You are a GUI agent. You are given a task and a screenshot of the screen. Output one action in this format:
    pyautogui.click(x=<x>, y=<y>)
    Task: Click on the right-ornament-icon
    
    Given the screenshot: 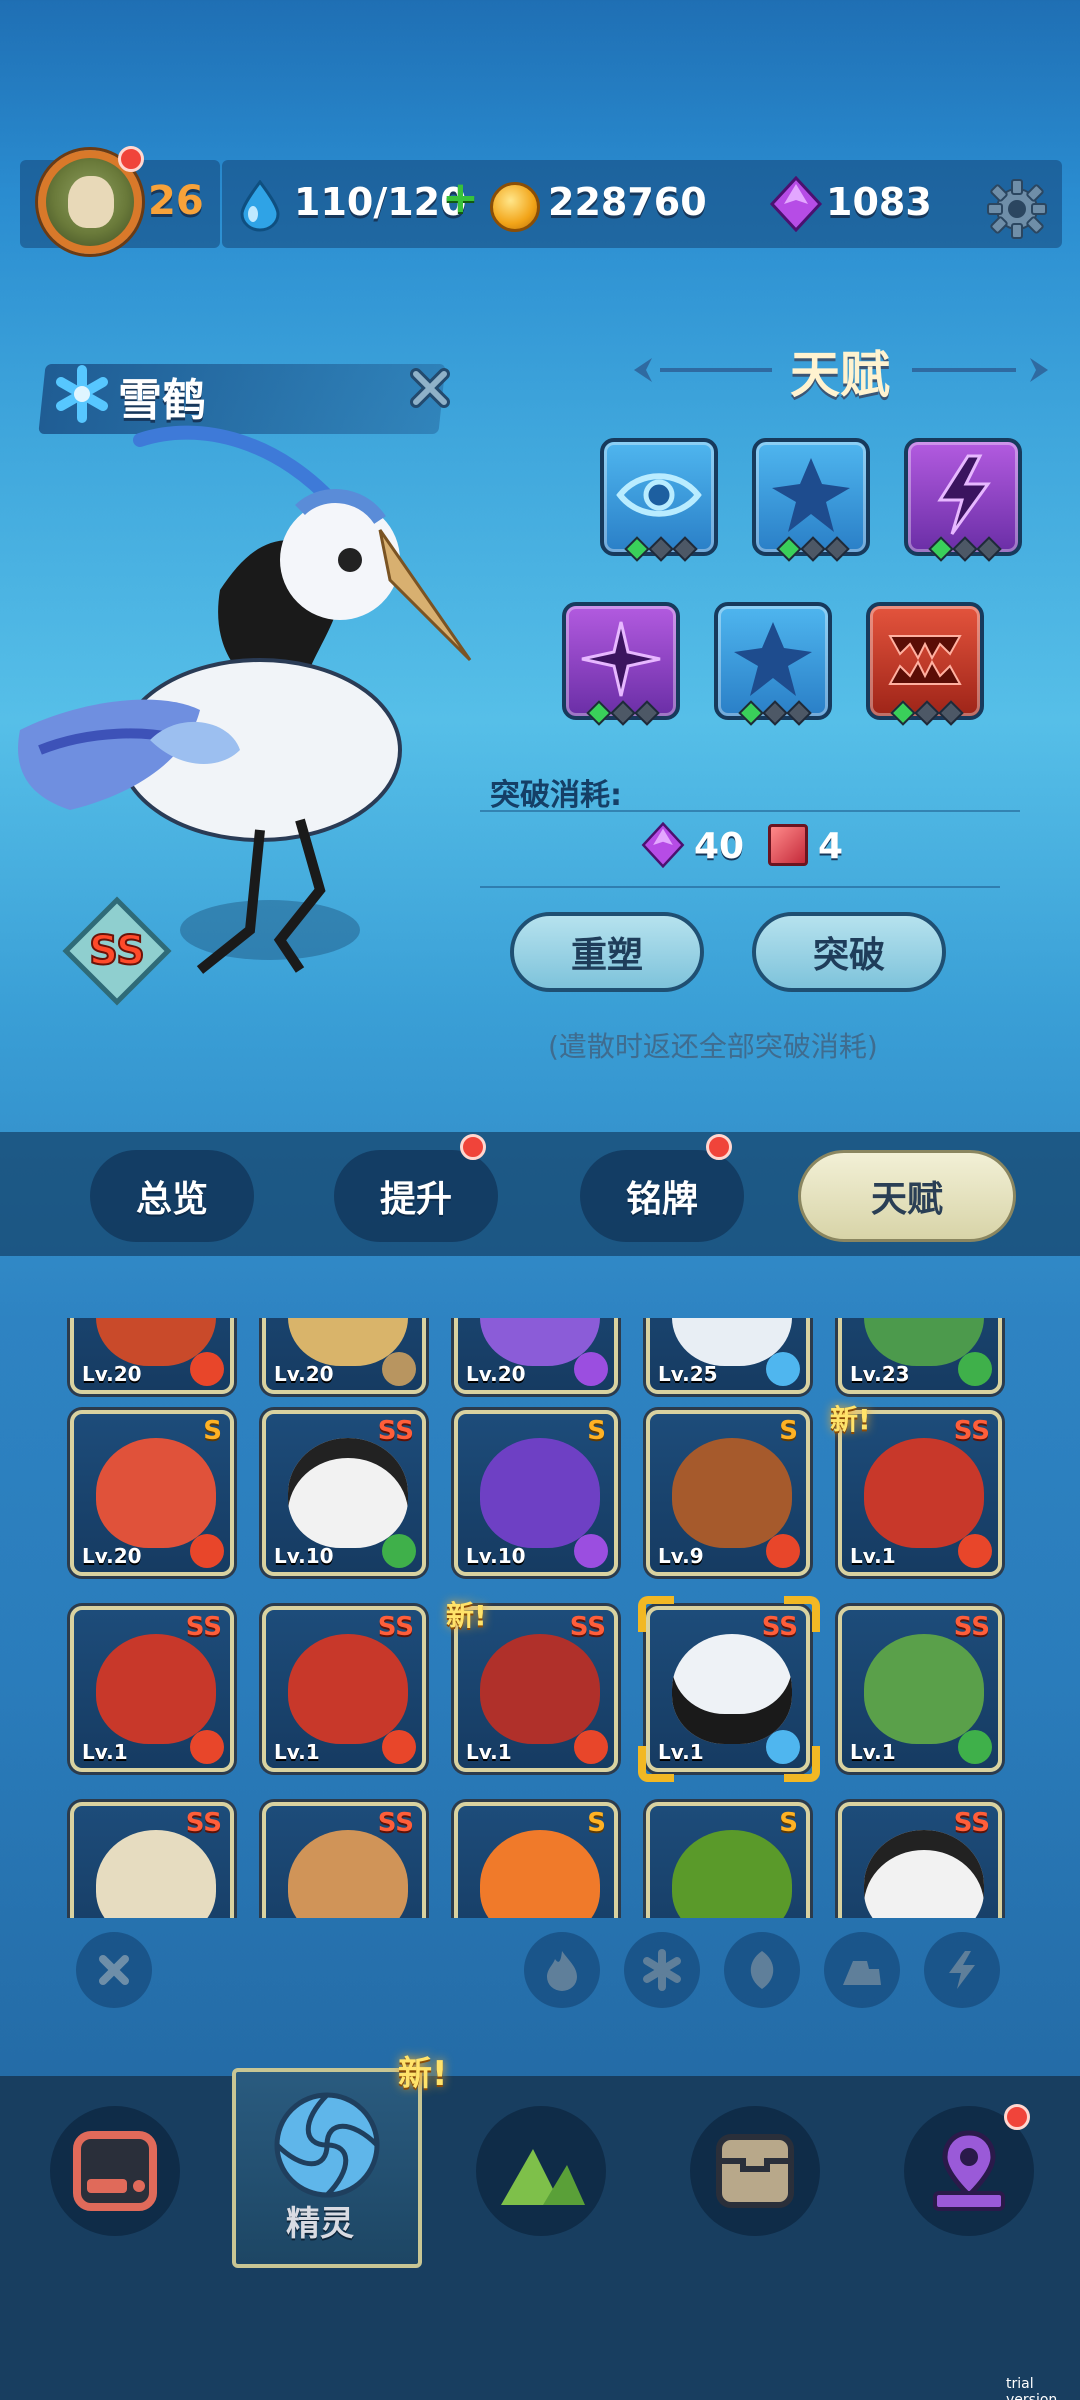 What is the action you would take?
    pyautogui.click(x=1039, y=370)
    